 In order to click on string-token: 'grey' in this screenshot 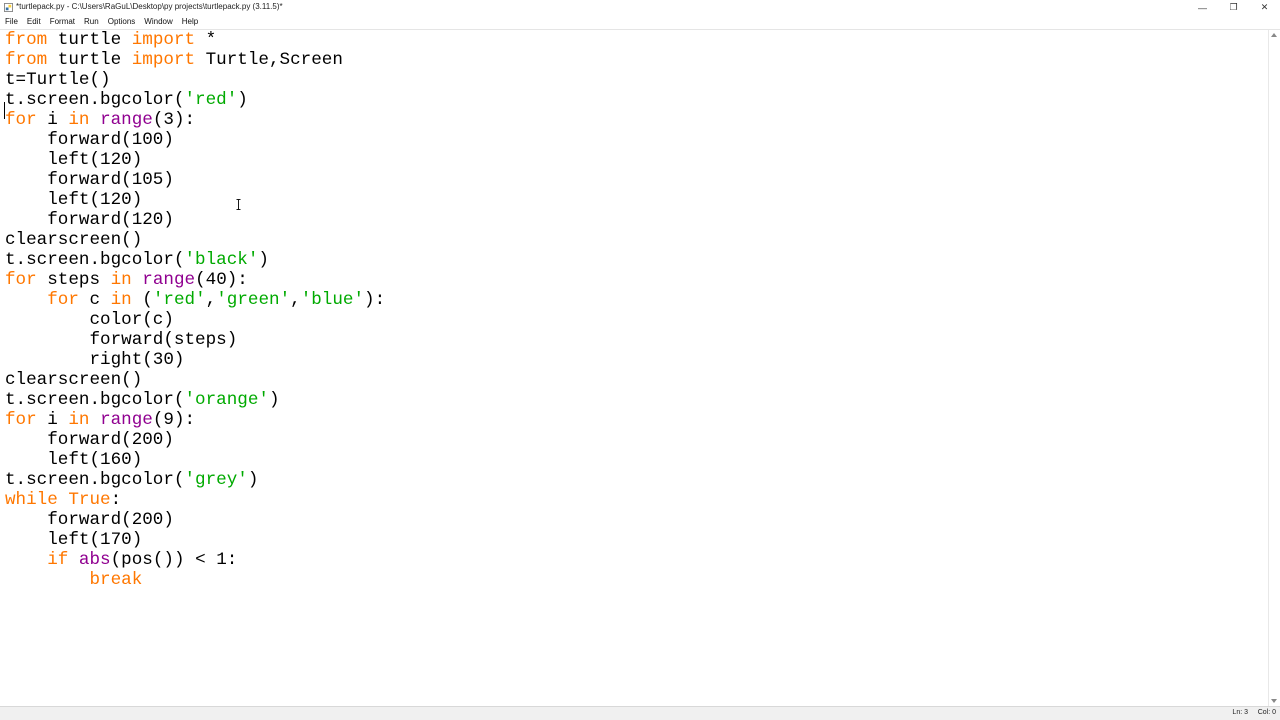, I will do `click(216, 480)`.